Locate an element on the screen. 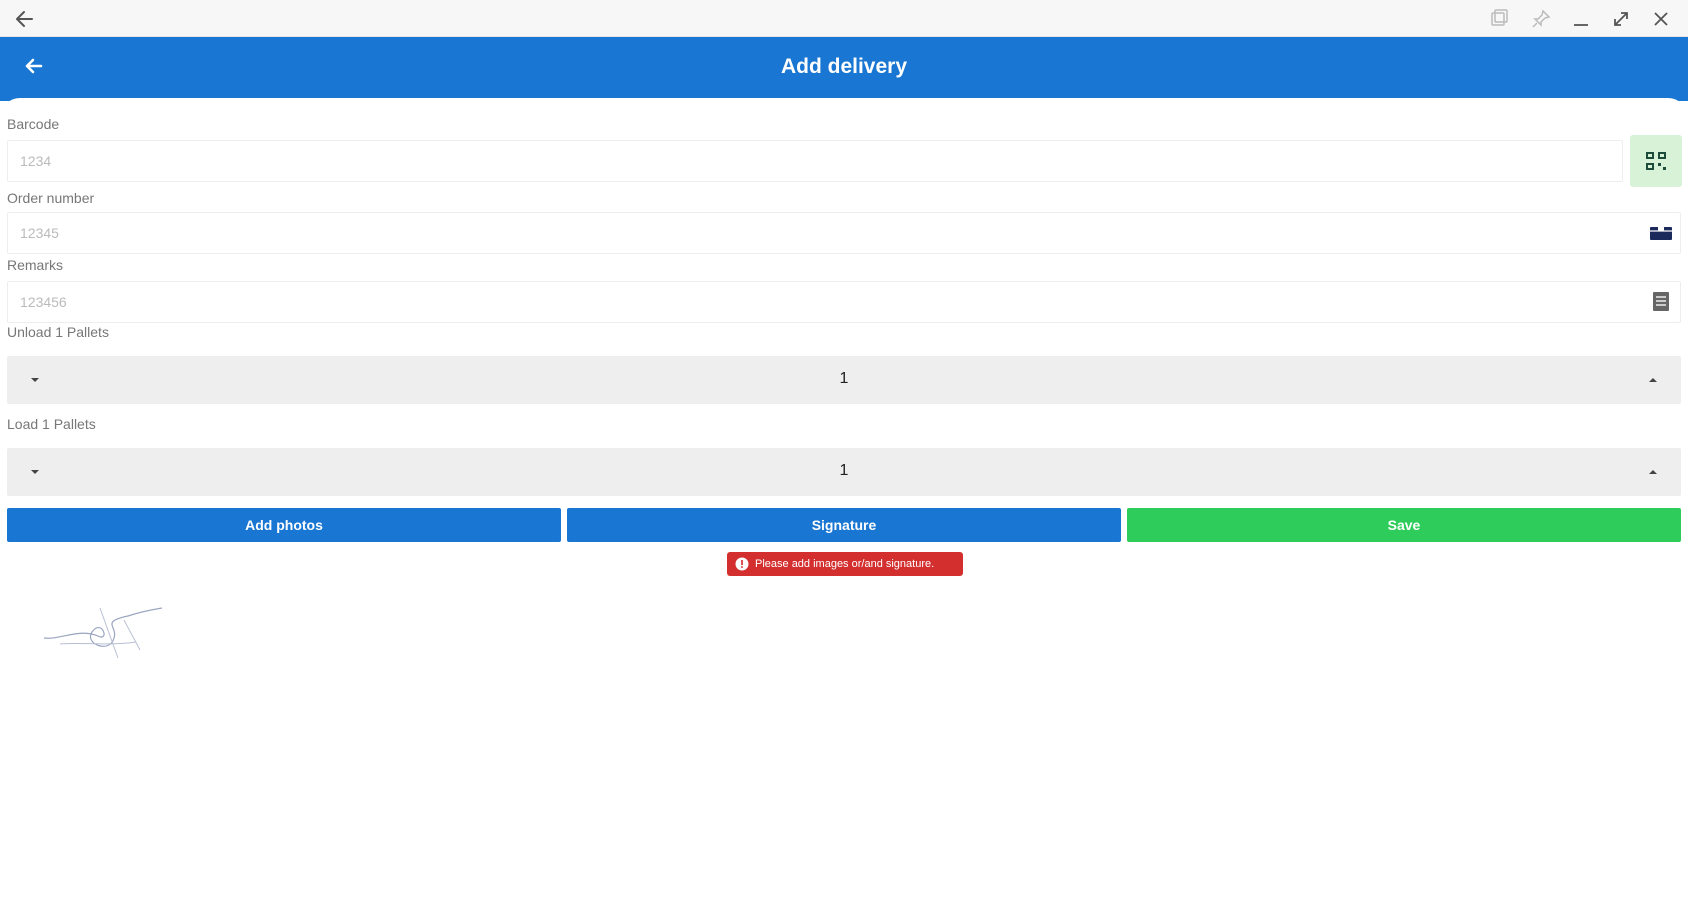 The image size is (1688, 900). back-arrow-icon is located at coordinates (25, 19).